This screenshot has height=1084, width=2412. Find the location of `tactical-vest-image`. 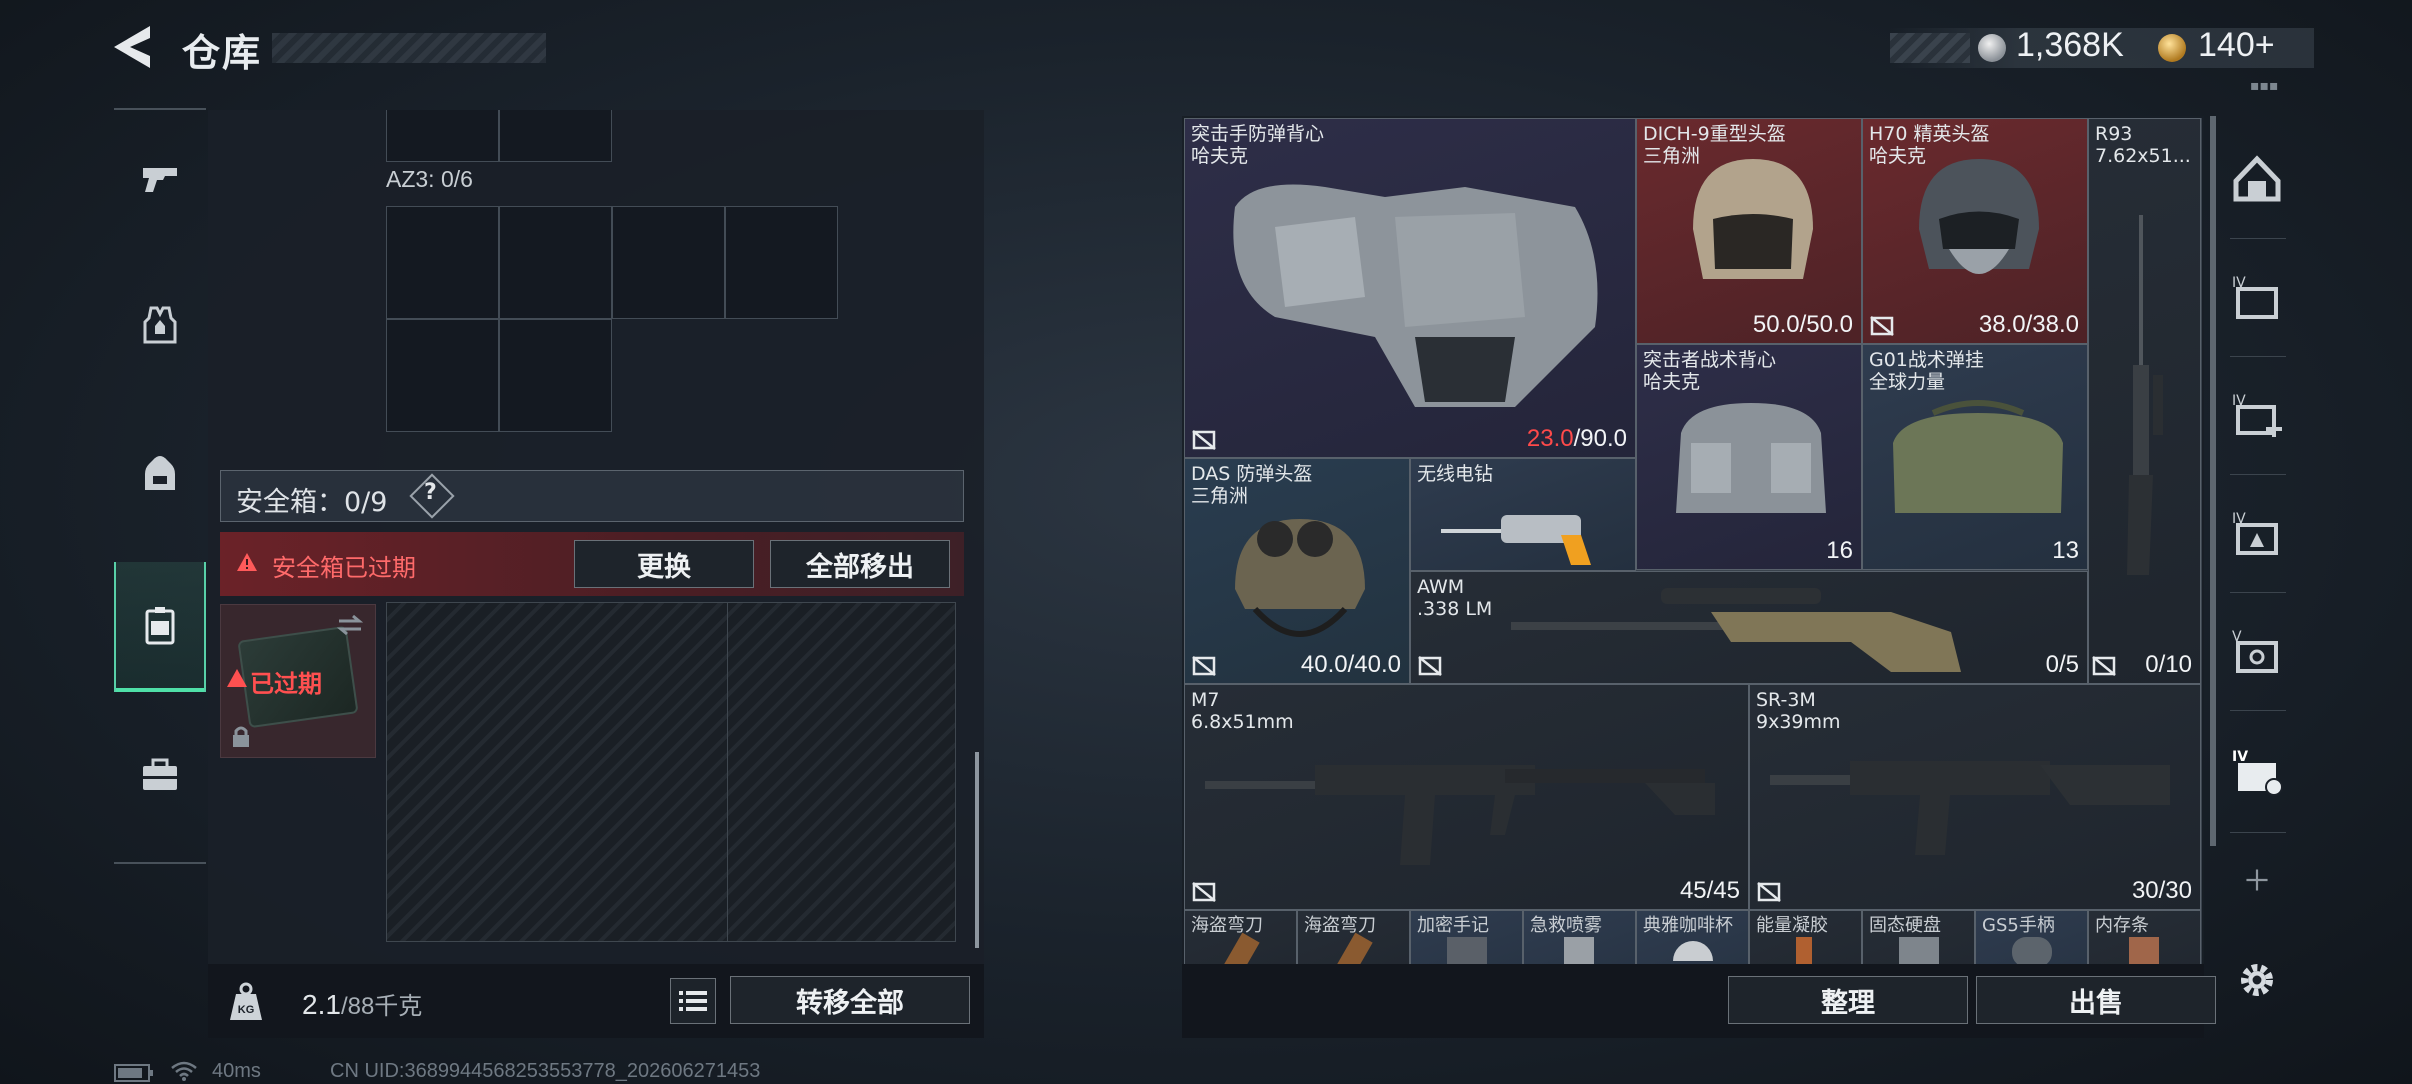

tactical-vest-image is located at coordinates (1751, 458).